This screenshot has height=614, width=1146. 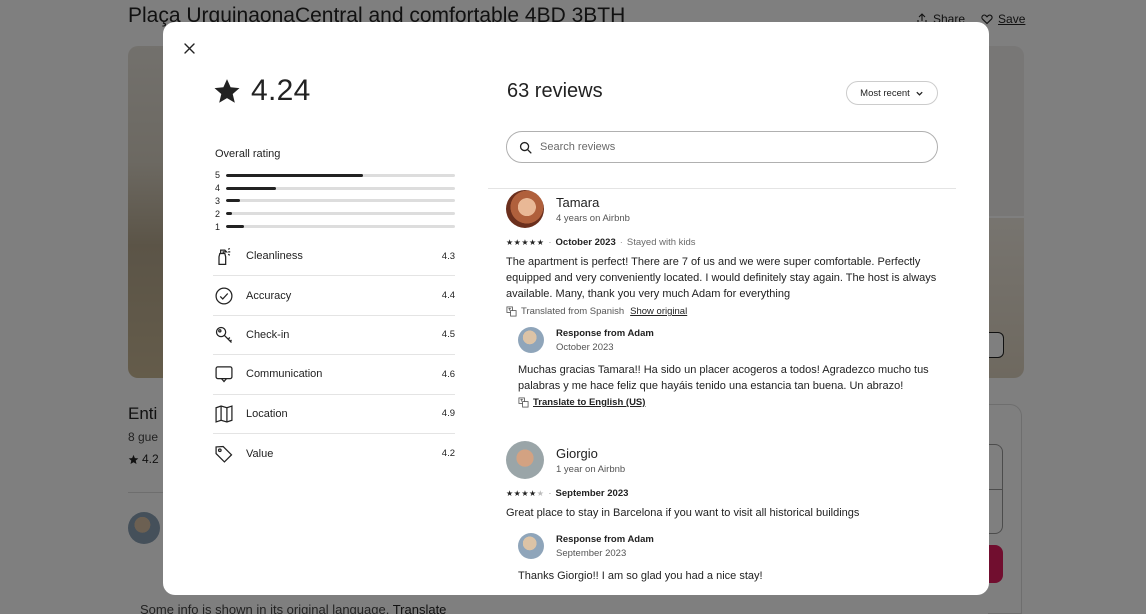 I want to click on category-accuracy: Accuracy 4.4, so click(x=334, y=296).